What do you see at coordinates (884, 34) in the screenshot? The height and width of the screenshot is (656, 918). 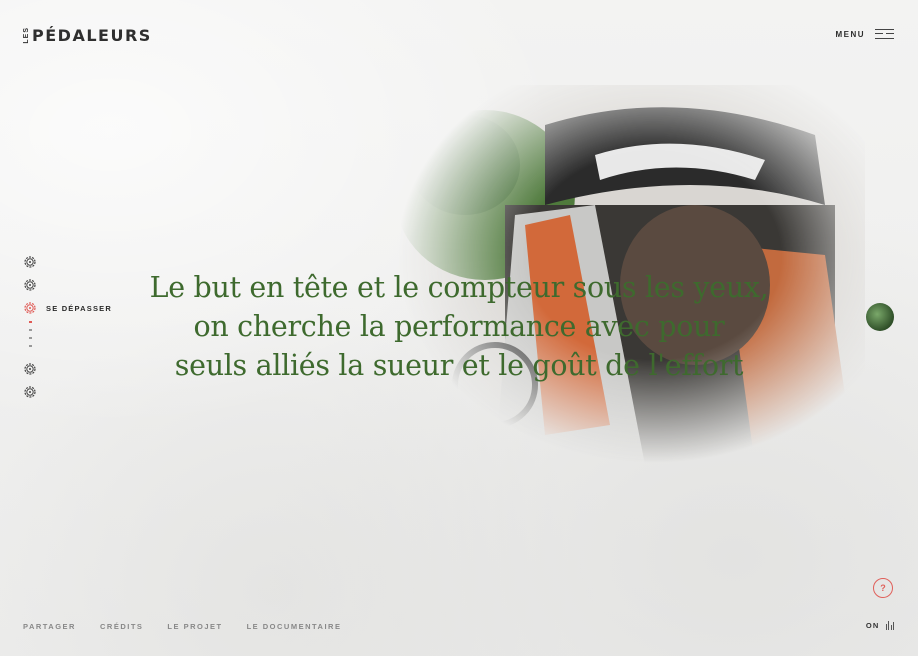 I see `hamburger-icon` at bounding box center [884, 34].